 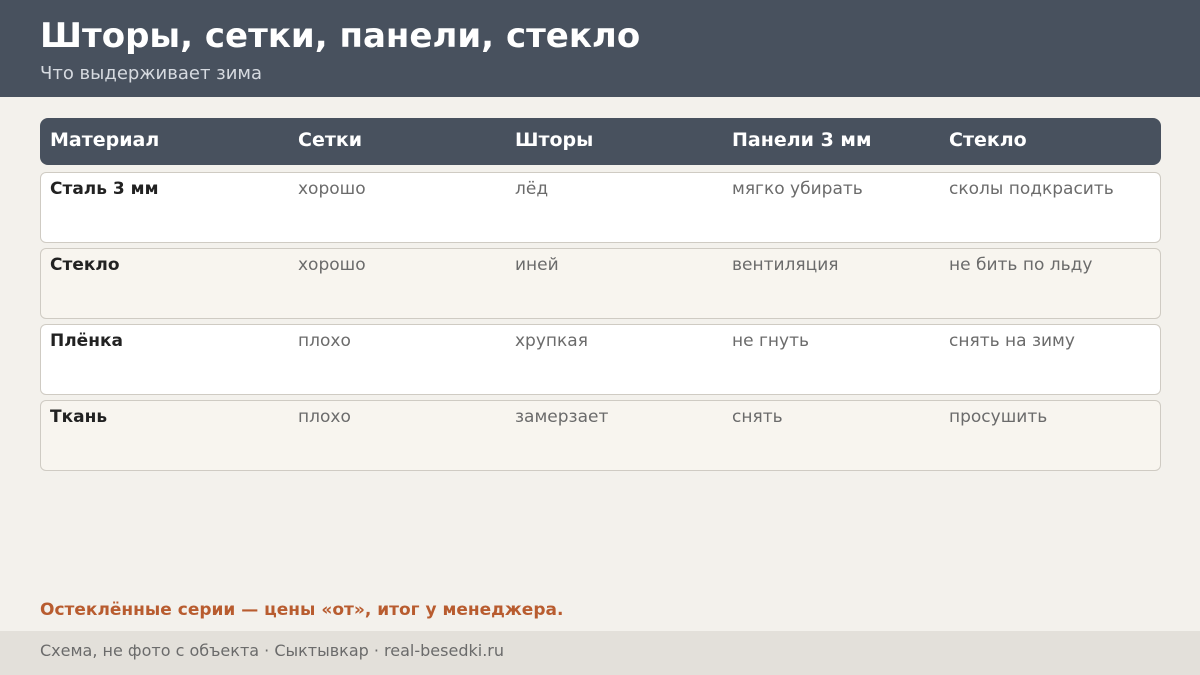 What do you see at coordinates (79, 417) in the screenshot?
I see `material-cell: Ткань` at bounding box center [79, 417].